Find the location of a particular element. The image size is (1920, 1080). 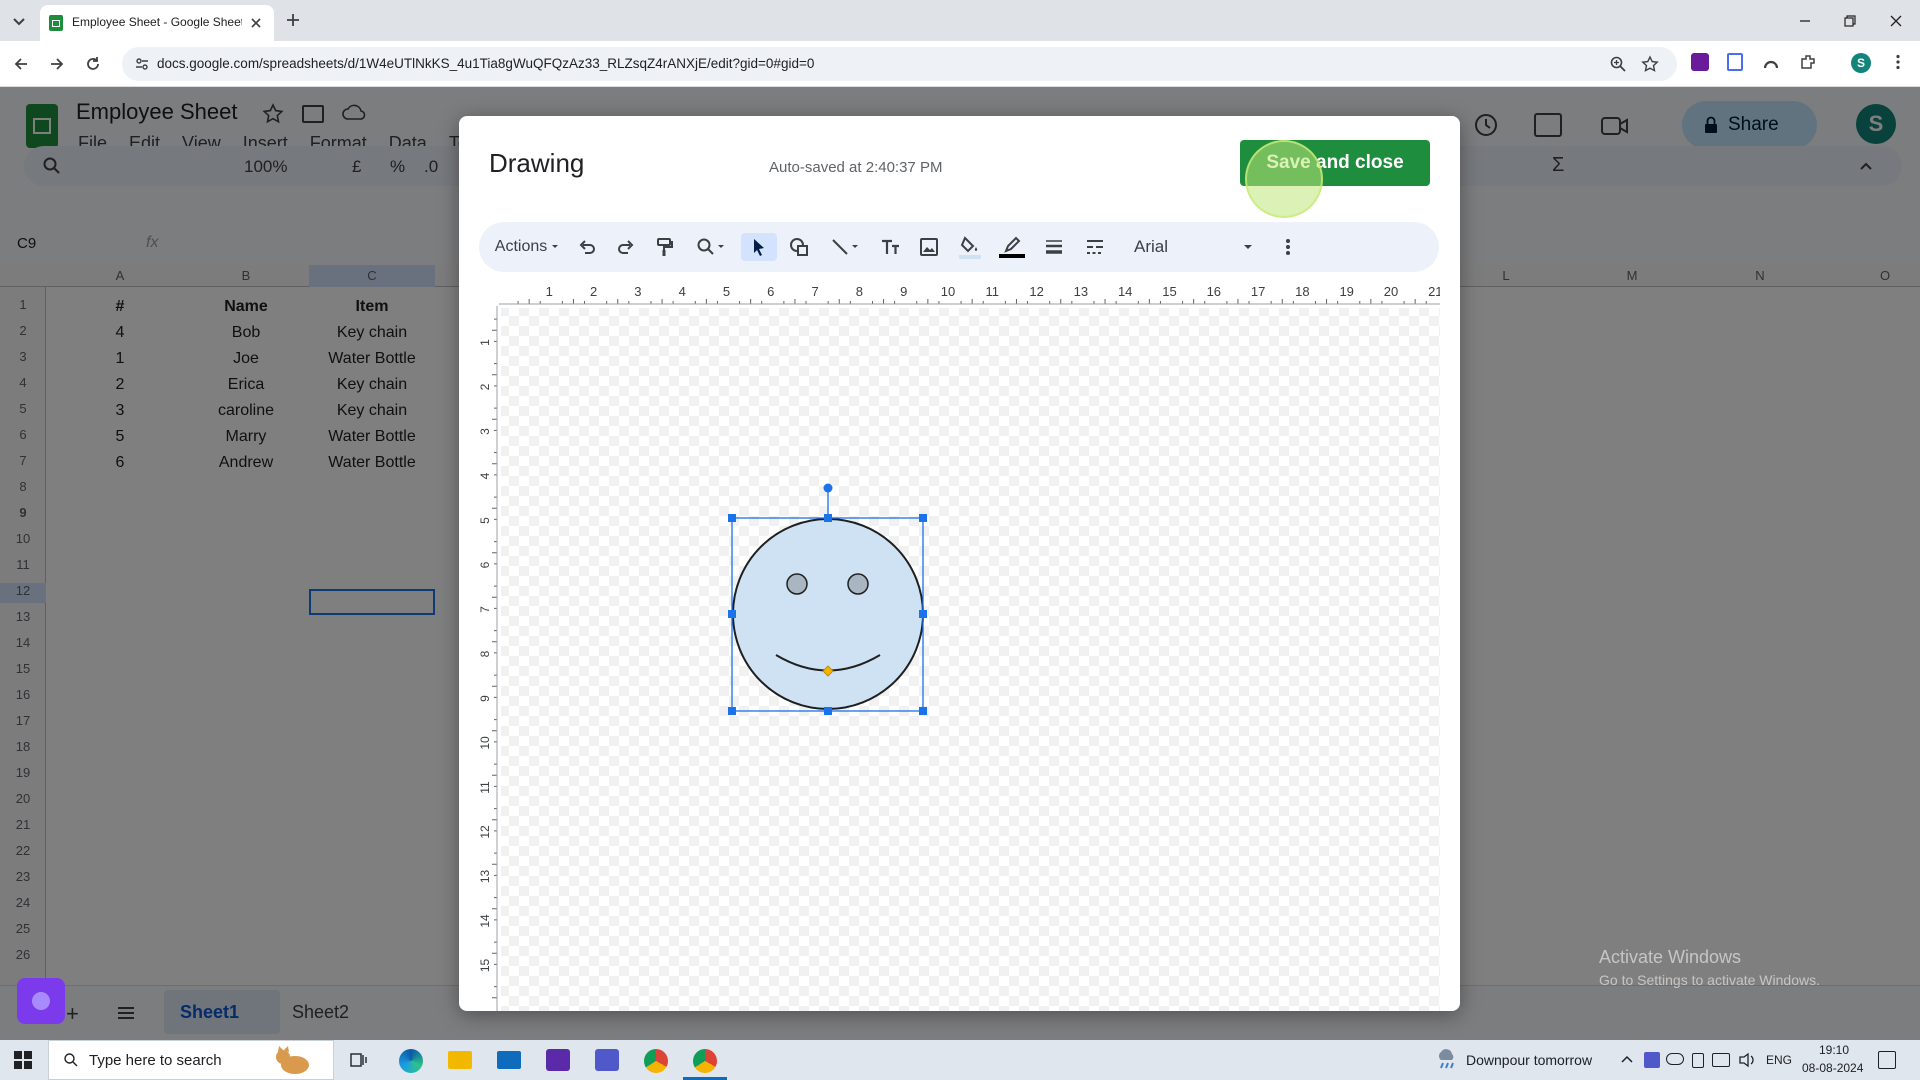

smiley-shape is located at coordinates (828, 614).